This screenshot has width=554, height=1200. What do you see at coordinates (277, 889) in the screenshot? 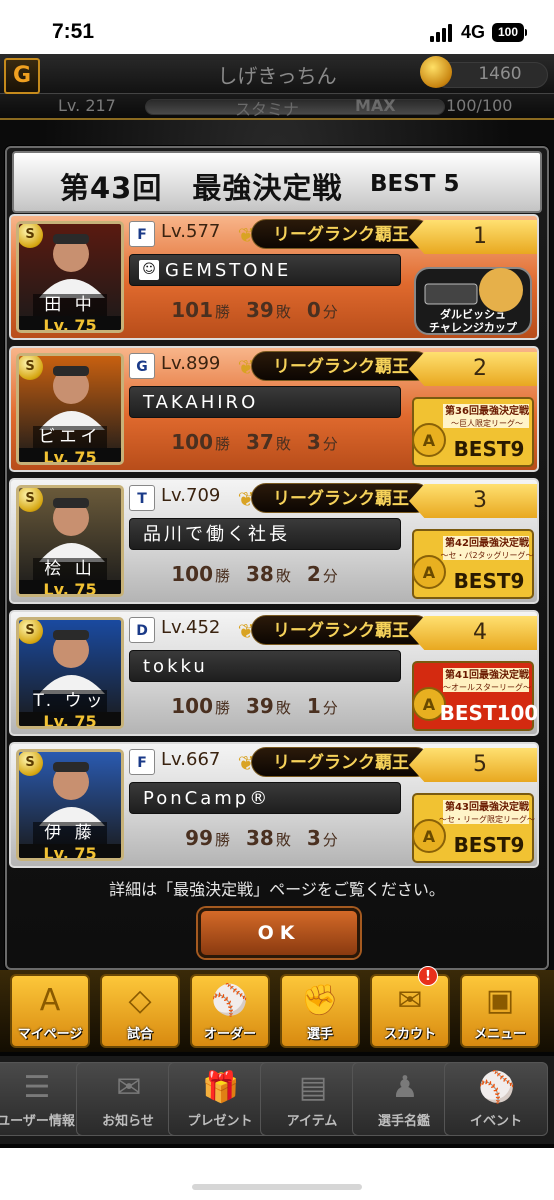
I see `footnote-text: 詳細は「最強決定戦」ページをご覧ください。` at bounding box center [277, 889].